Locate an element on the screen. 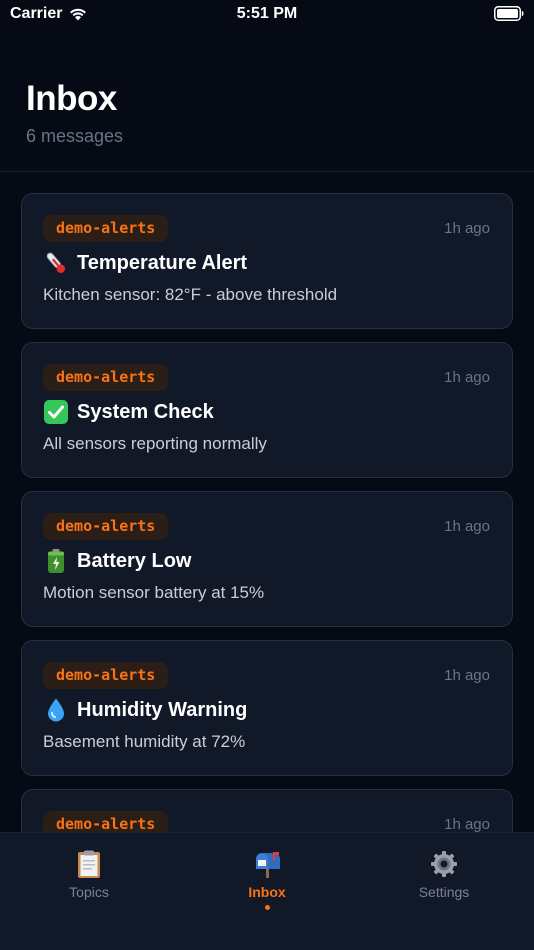  tab-settings: Settings is located at coordinates (444, 874).